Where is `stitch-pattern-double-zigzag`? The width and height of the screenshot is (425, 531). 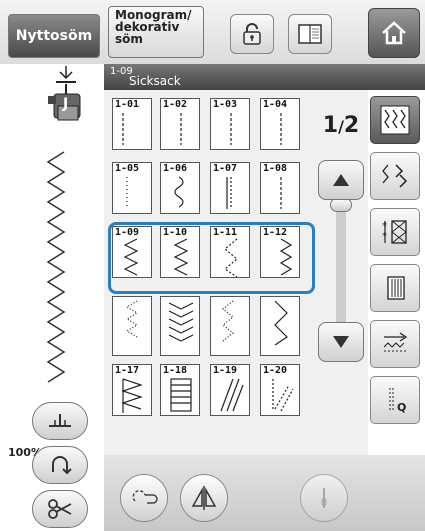
stitch-pattern-double-zigzag is located at coordinates (181, 322).